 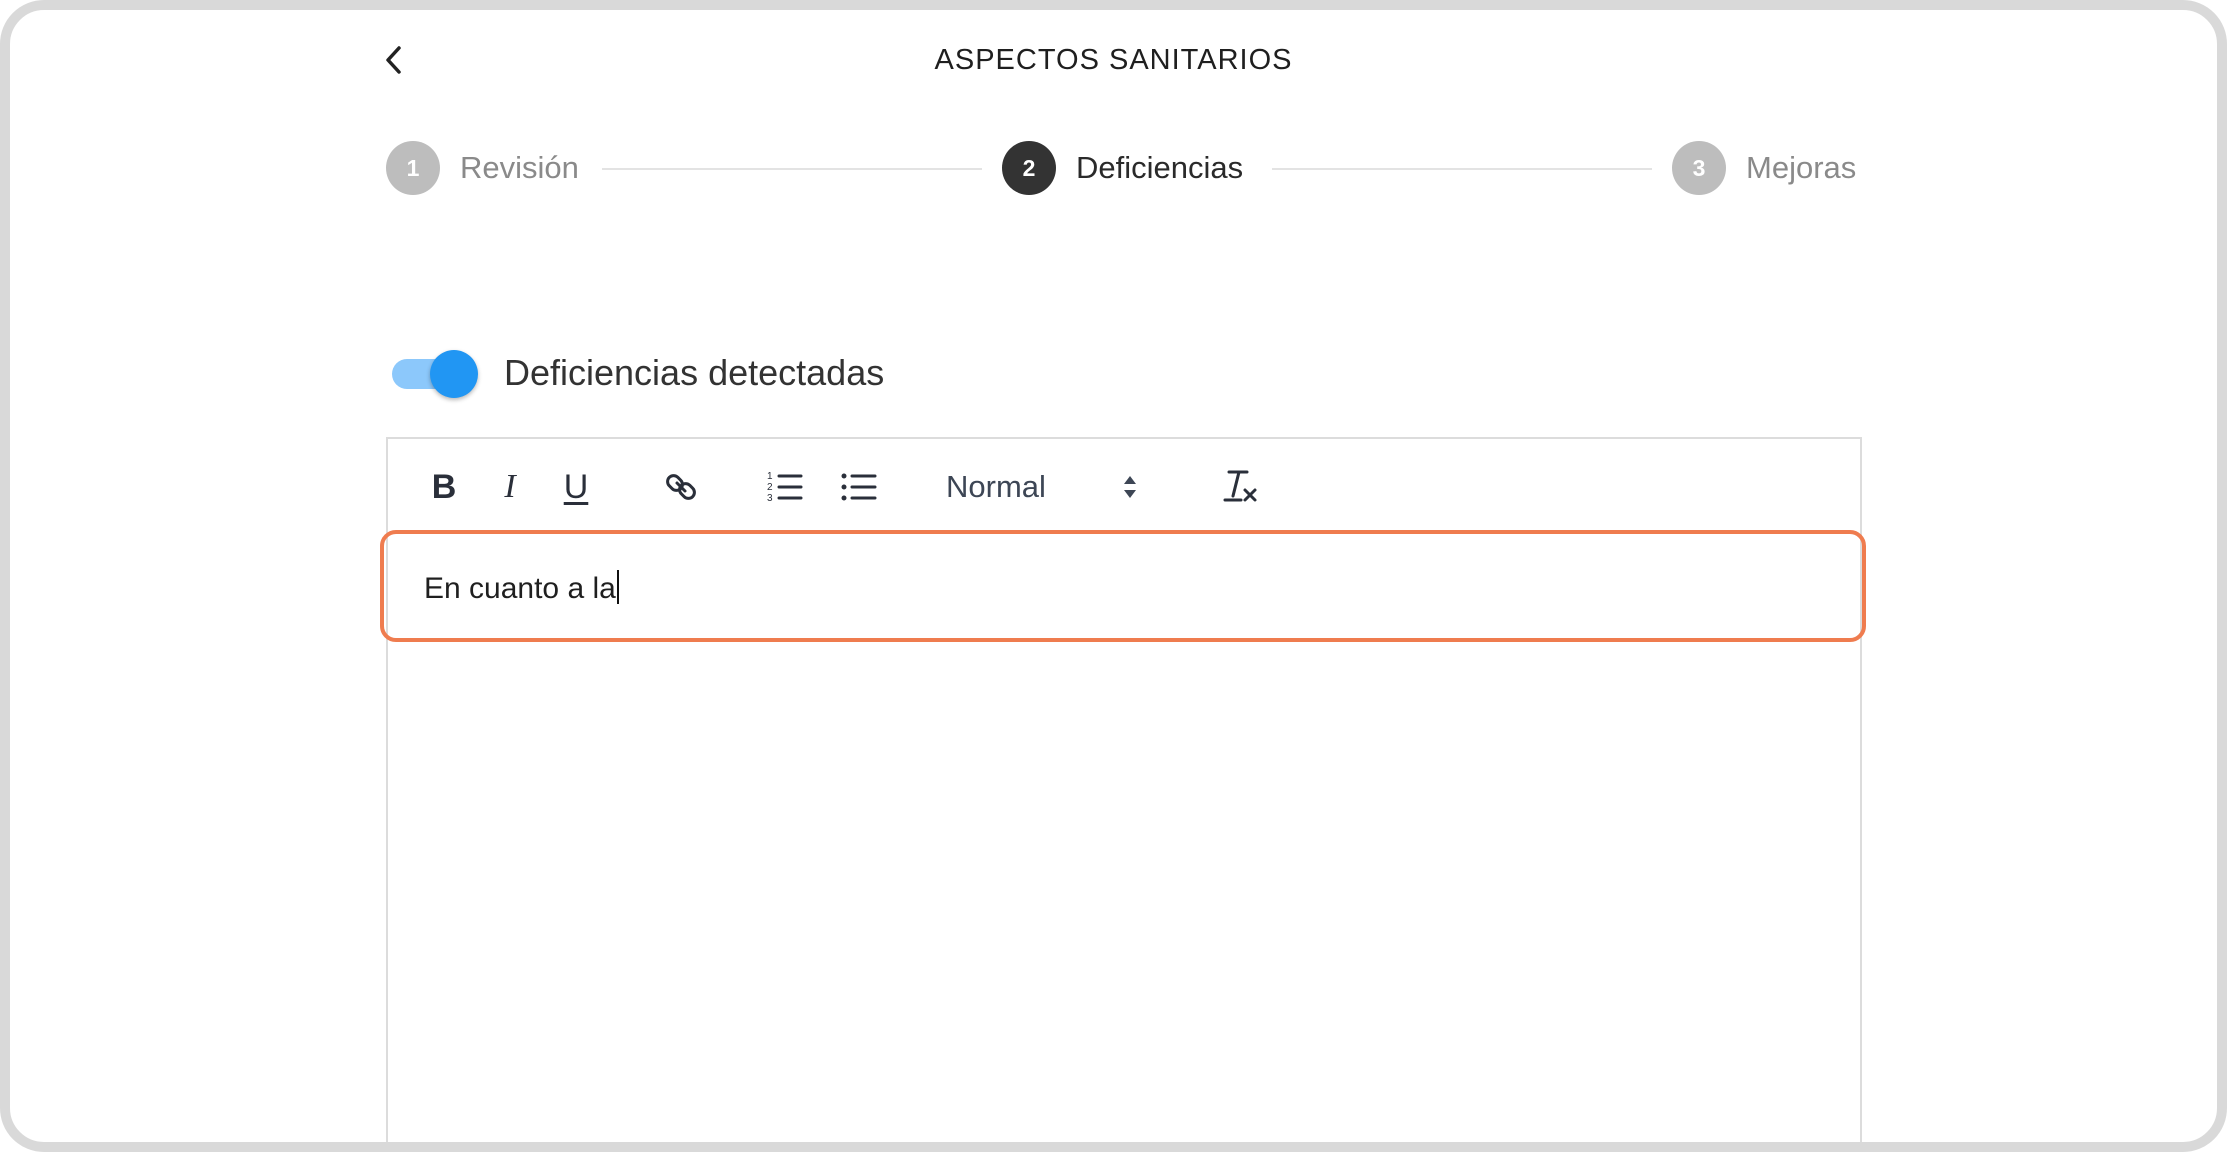 I want to click on toggle-thumb, so click(x=454, y=374).